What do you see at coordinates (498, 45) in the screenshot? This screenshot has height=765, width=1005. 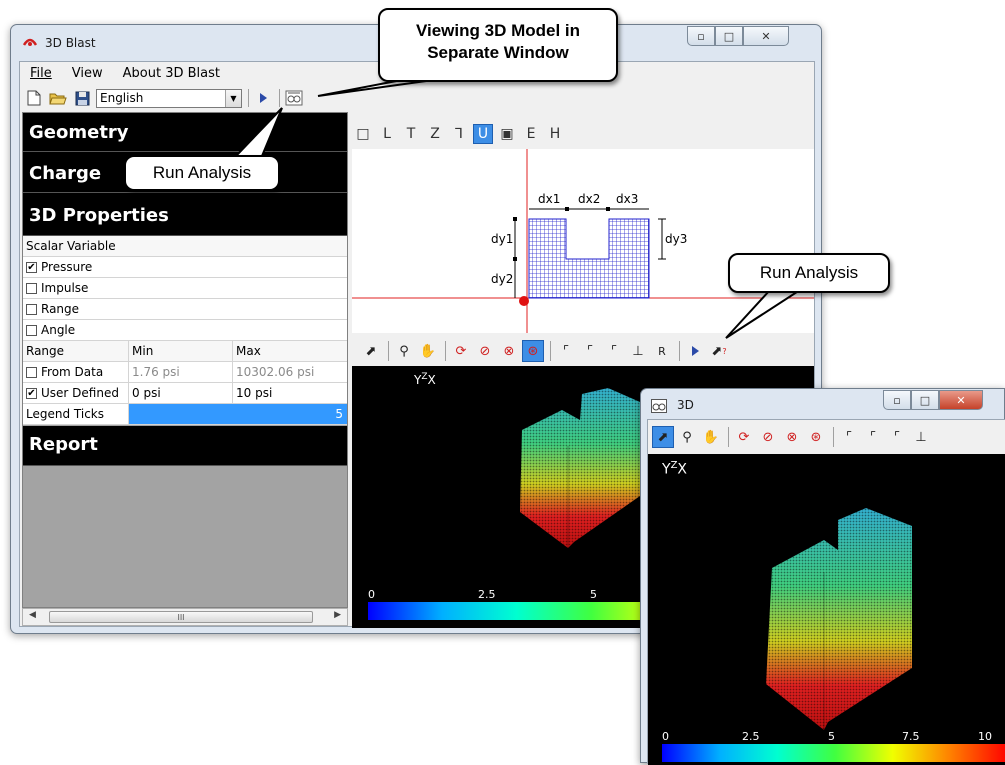 I see `callout-separate-window: Viewing 3D Model in Separate Window` at bounding box center [498, 45].